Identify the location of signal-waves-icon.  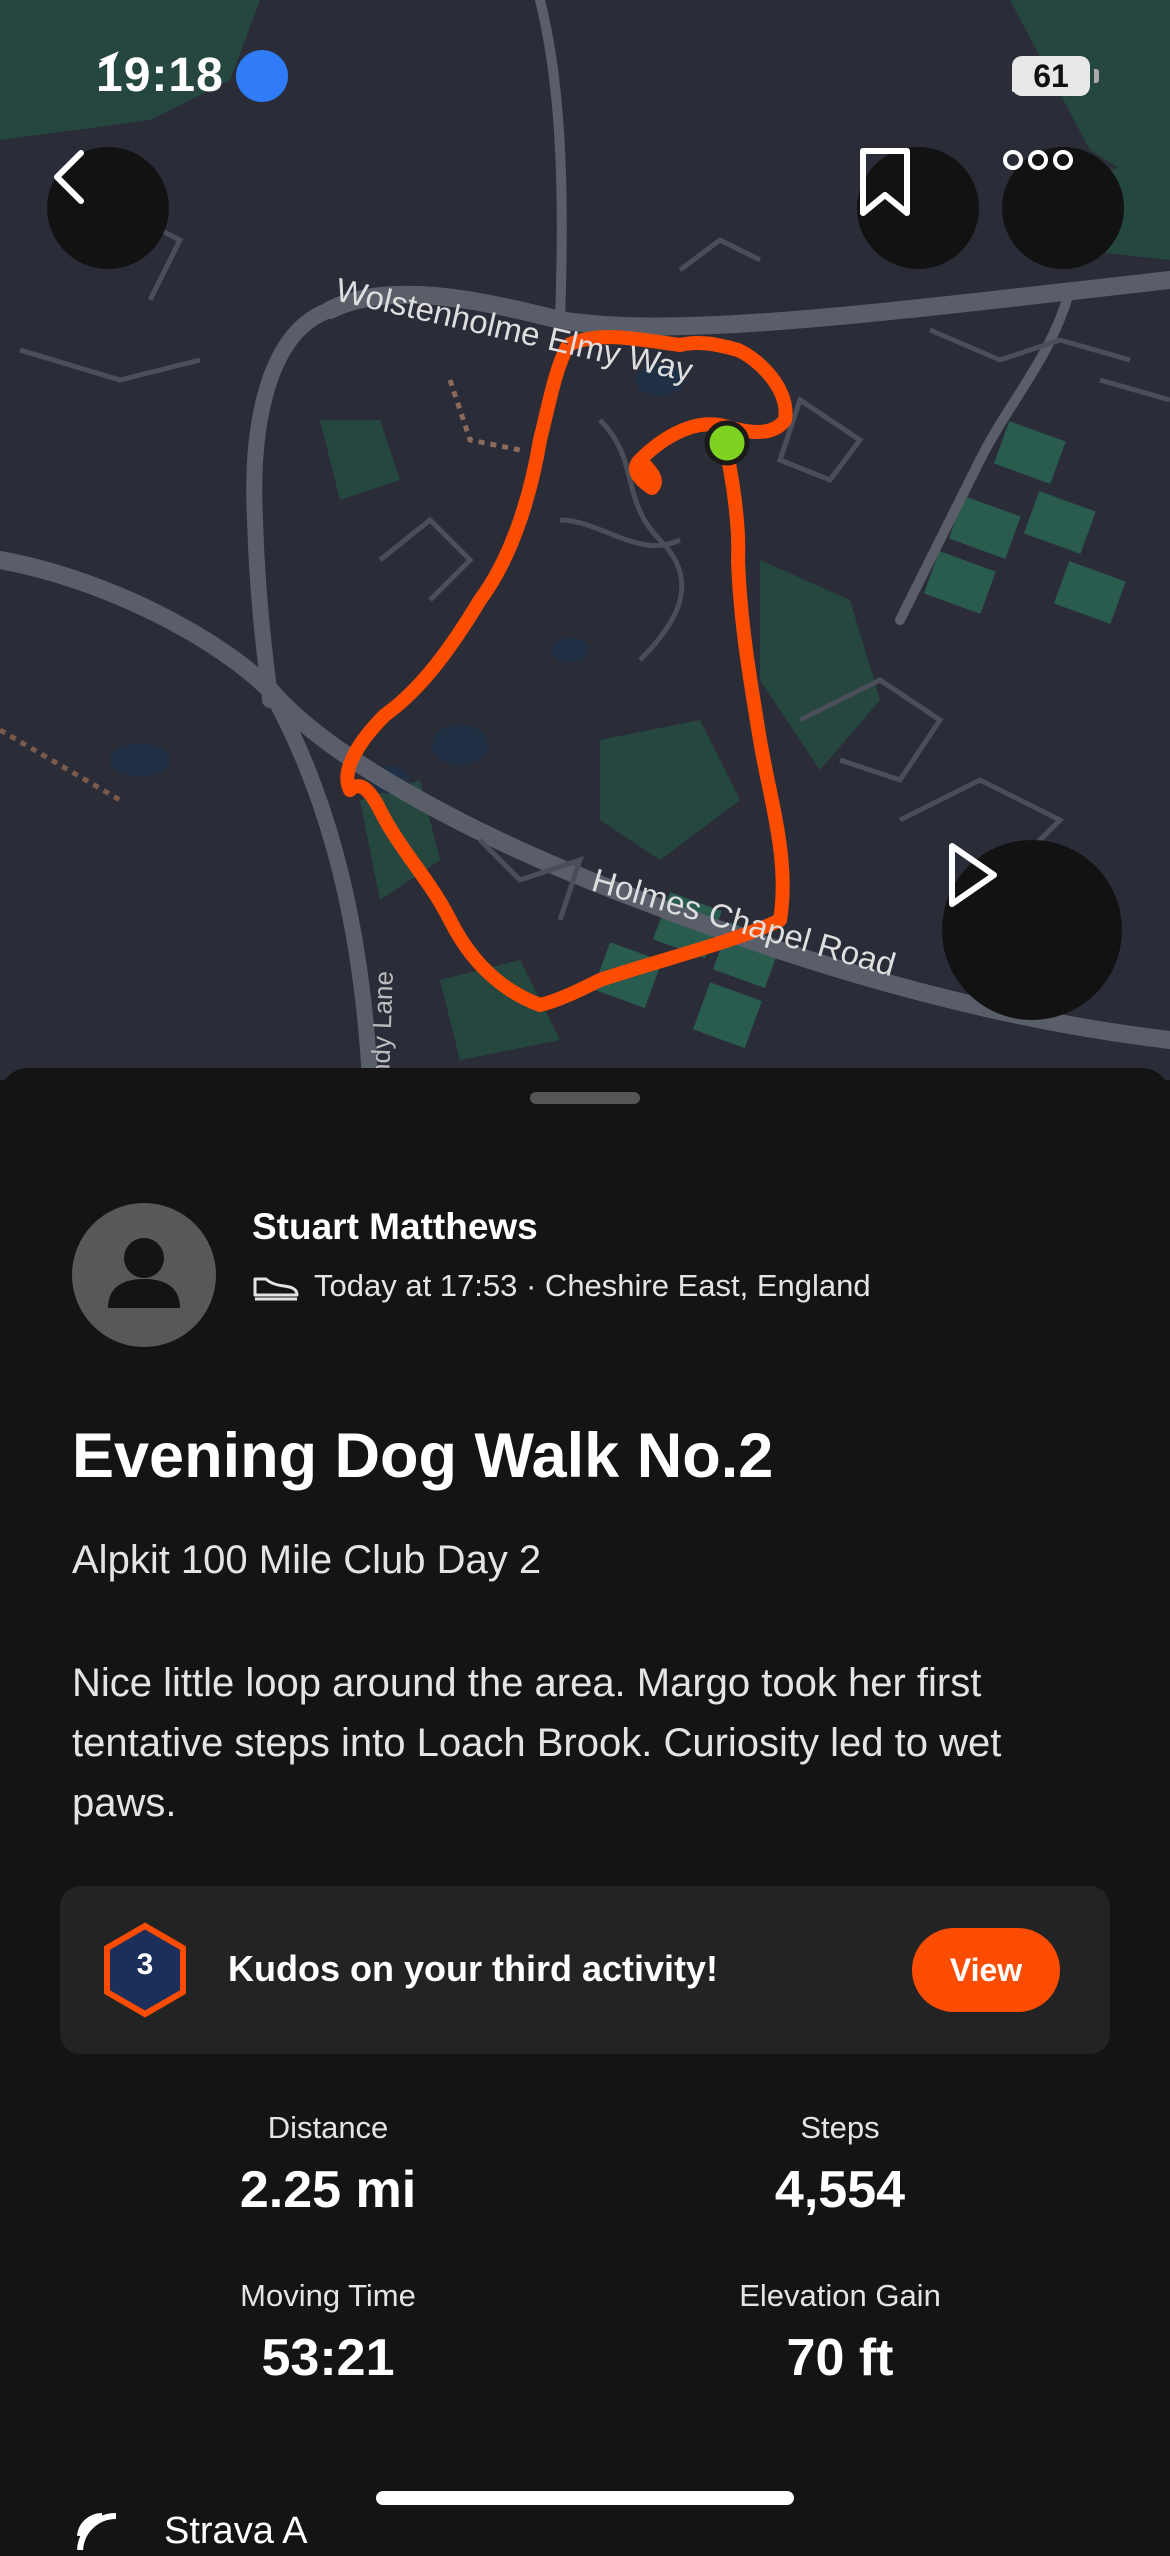
(97, 2531).